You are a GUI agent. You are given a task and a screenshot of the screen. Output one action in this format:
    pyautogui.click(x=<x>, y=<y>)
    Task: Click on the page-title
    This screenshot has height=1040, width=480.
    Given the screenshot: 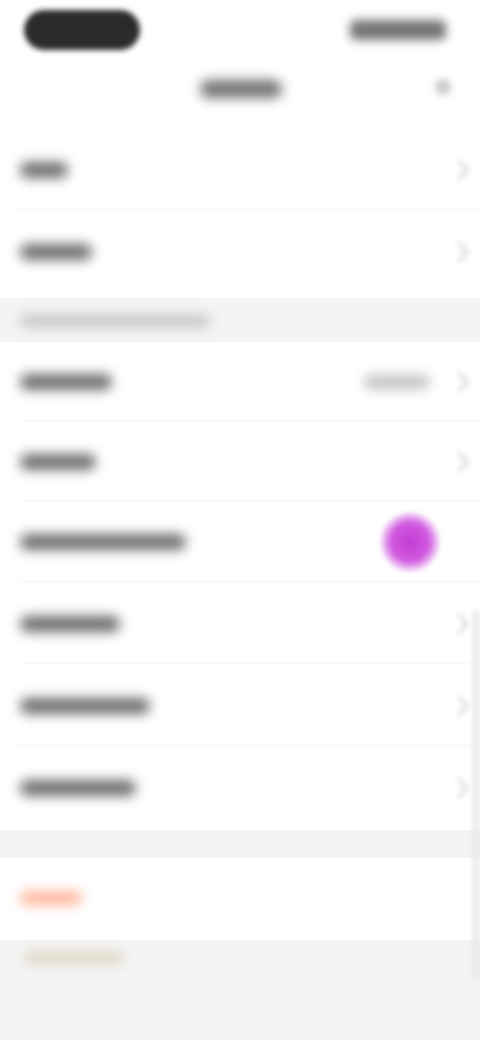 What is the action you would take?
    pyautogui.click(x=241, y=89)
    